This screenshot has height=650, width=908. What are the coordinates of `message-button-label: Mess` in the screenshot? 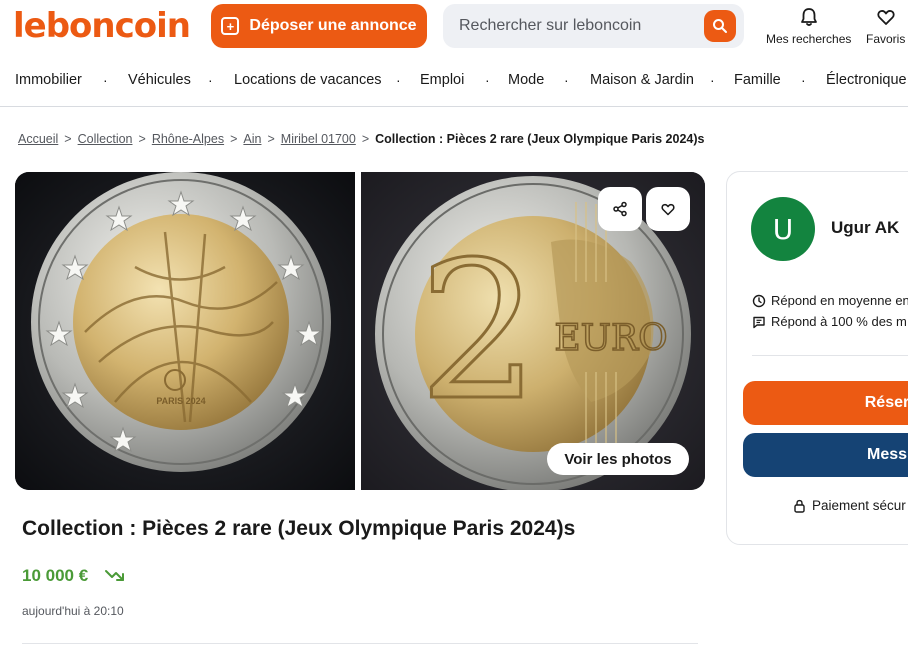 It's located at (887, 454).